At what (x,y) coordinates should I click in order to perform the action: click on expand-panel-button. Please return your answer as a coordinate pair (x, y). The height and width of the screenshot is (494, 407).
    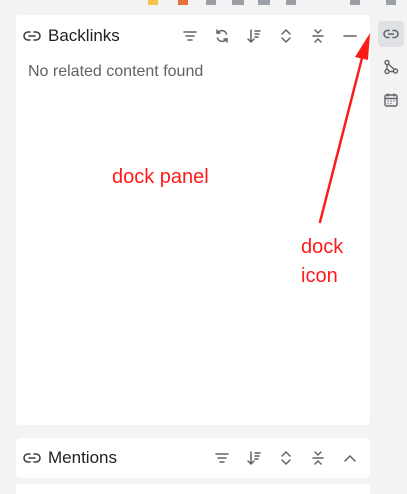
    Looking at the image, I should click on (350, 458).